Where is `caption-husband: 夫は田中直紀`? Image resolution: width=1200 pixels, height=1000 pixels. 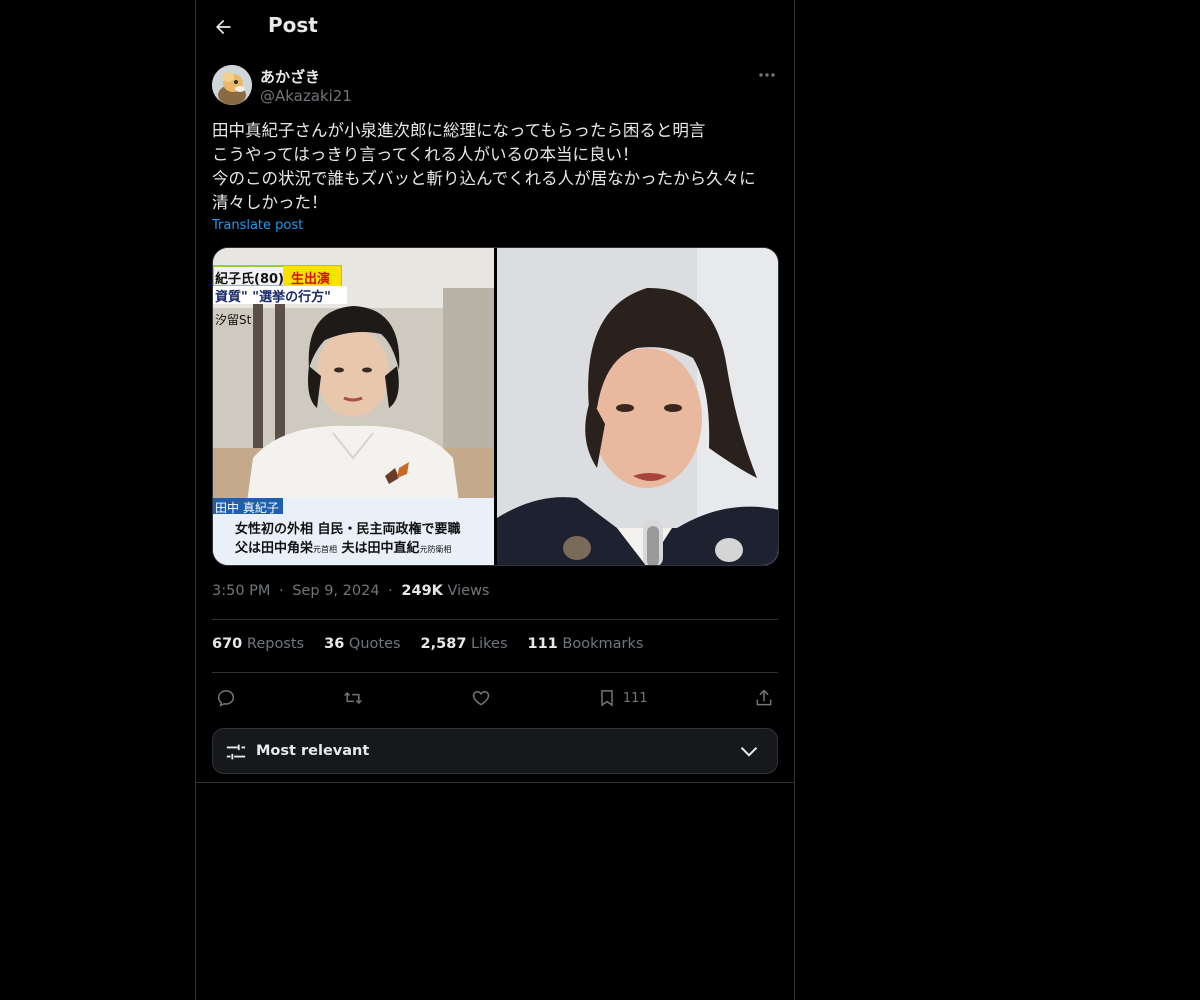 caption-husband: 夫は田中直紀 is located at coordinates (380, 548).